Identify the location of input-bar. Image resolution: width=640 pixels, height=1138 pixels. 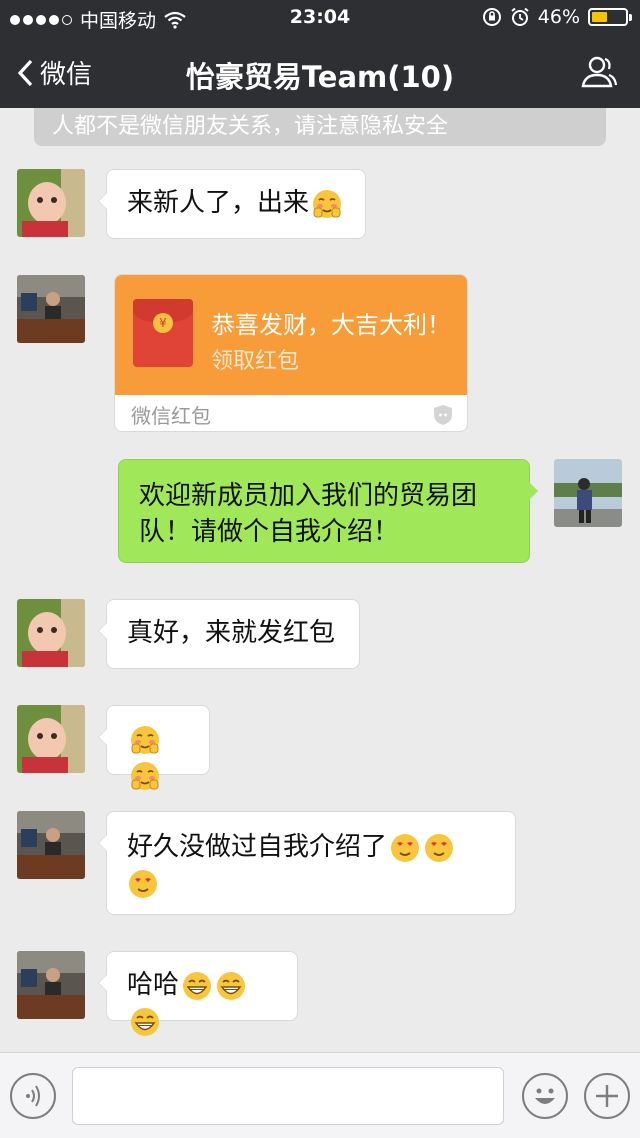
(320, 1095).